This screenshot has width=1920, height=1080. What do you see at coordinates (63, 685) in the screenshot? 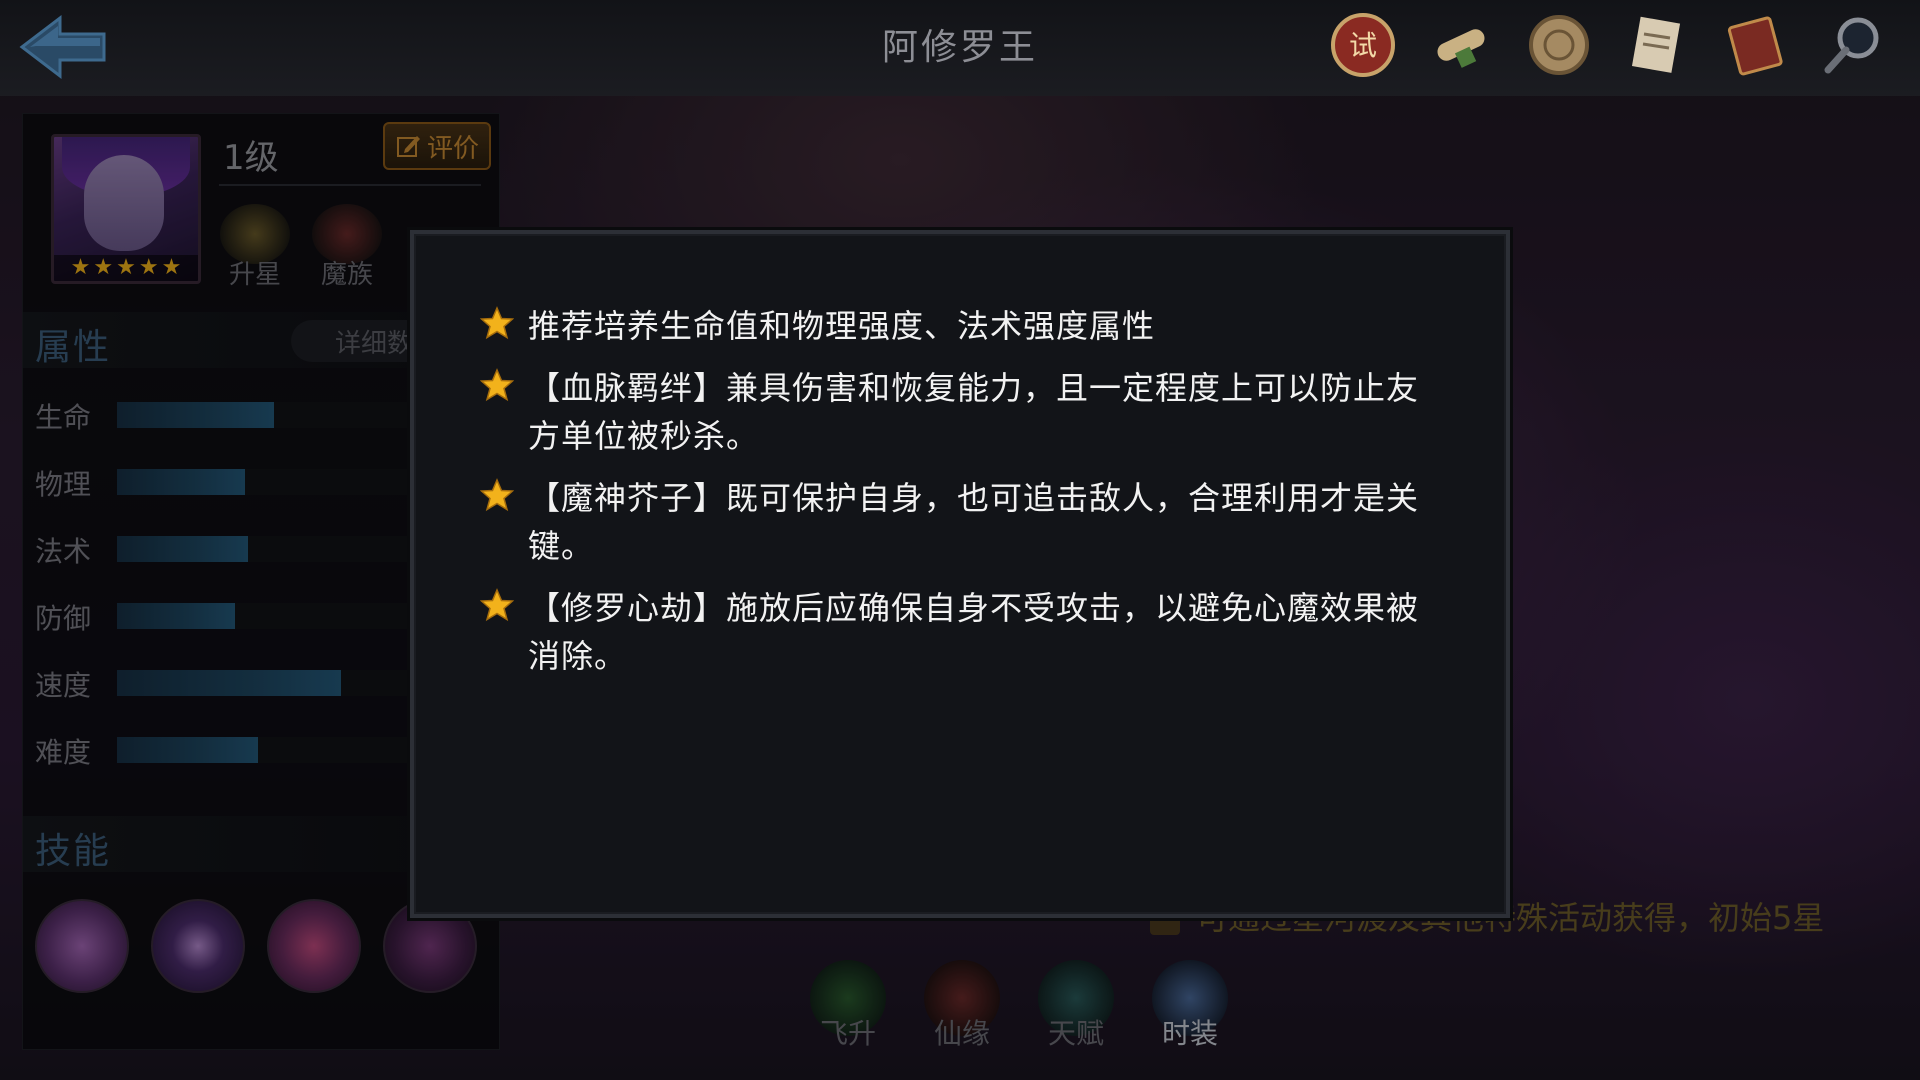
I see `stat-name: 速度` at bounding box center [63, 685].